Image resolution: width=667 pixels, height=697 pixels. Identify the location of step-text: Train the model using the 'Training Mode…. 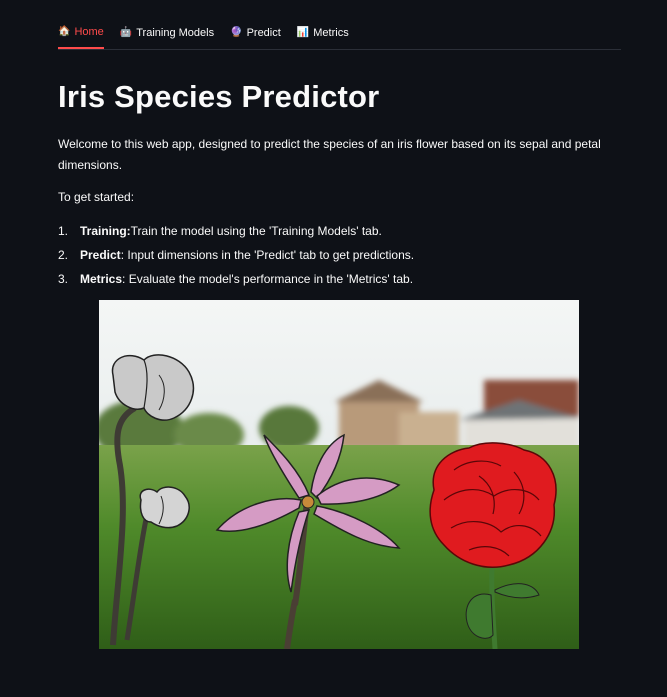
(256, 231).